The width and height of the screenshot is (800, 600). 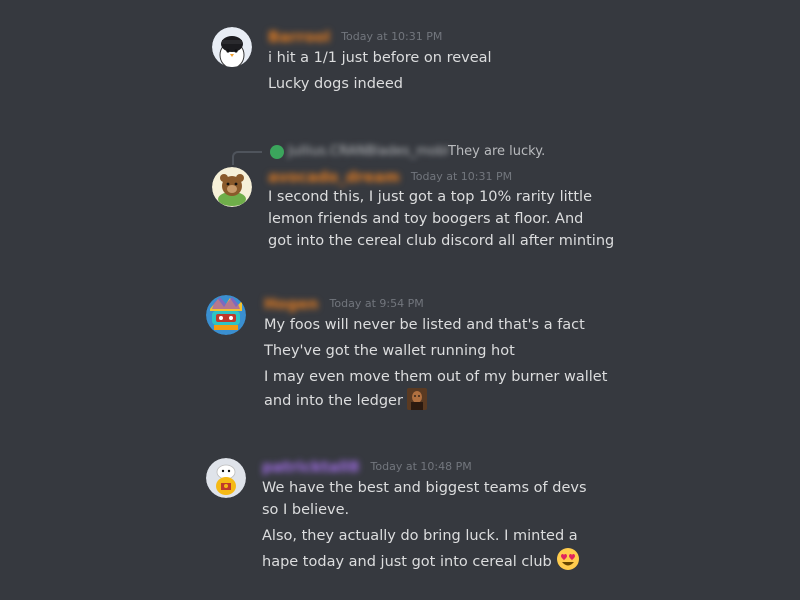 What do you see at coordinates (407, 562) in the screenshot?
I see `message-text-part: hape today and just got into cereal club` at bounding box center [407, 562].